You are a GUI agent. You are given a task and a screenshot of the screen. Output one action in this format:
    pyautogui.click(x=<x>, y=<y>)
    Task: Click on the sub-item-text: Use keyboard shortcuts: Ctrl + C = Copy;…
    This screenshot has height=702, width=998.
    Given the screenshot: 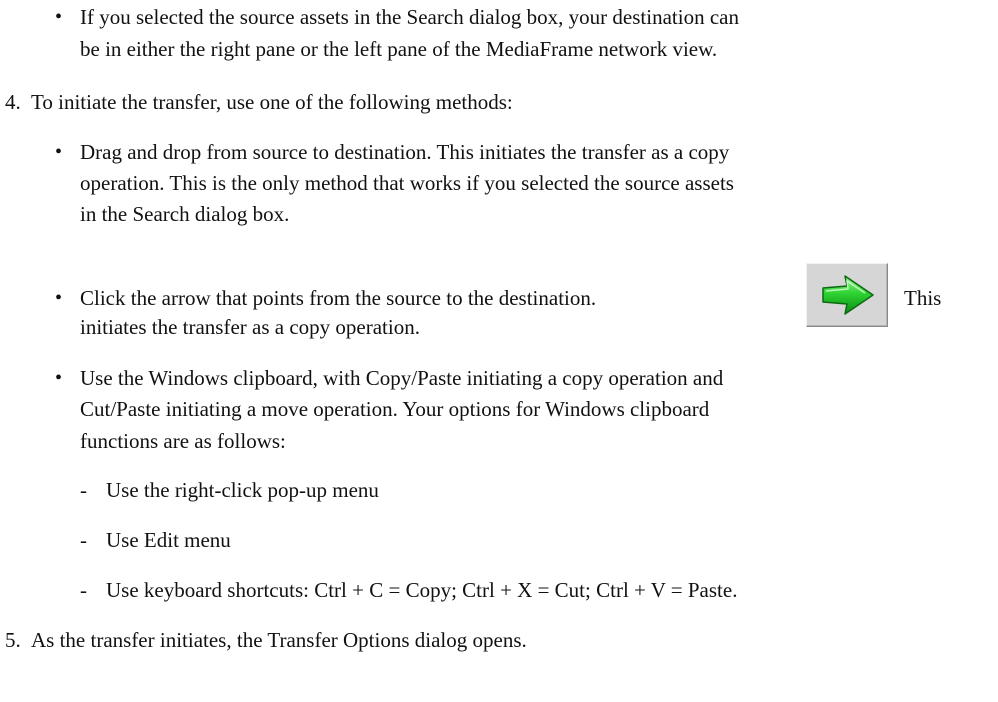 What is the action you would take?
    pyautogui.click(x=422, y=590)
    